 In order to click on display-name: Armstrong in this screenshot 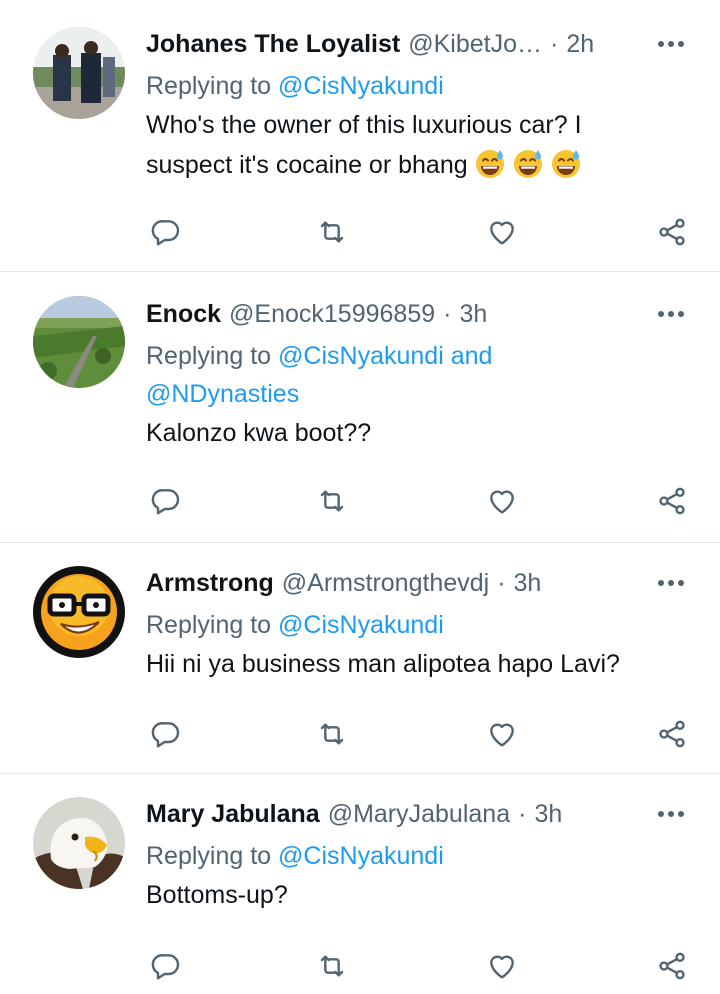, I will do `click(210, 583)`.